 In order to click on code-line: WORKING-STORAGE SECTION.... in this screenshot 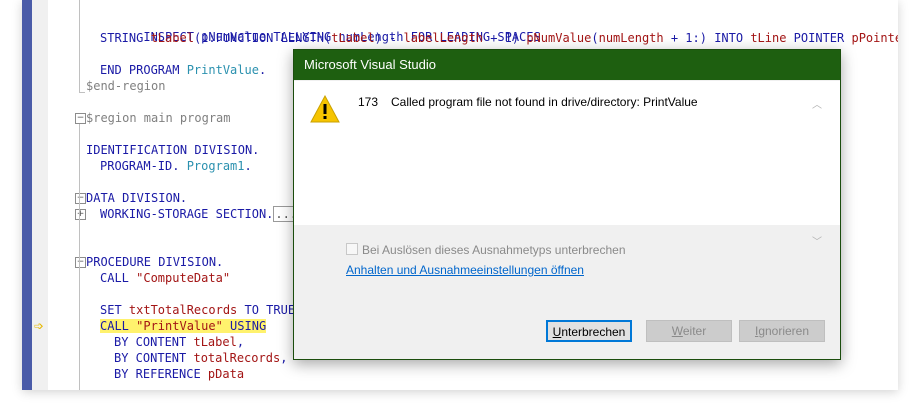, I will do `click(200, 214)`.